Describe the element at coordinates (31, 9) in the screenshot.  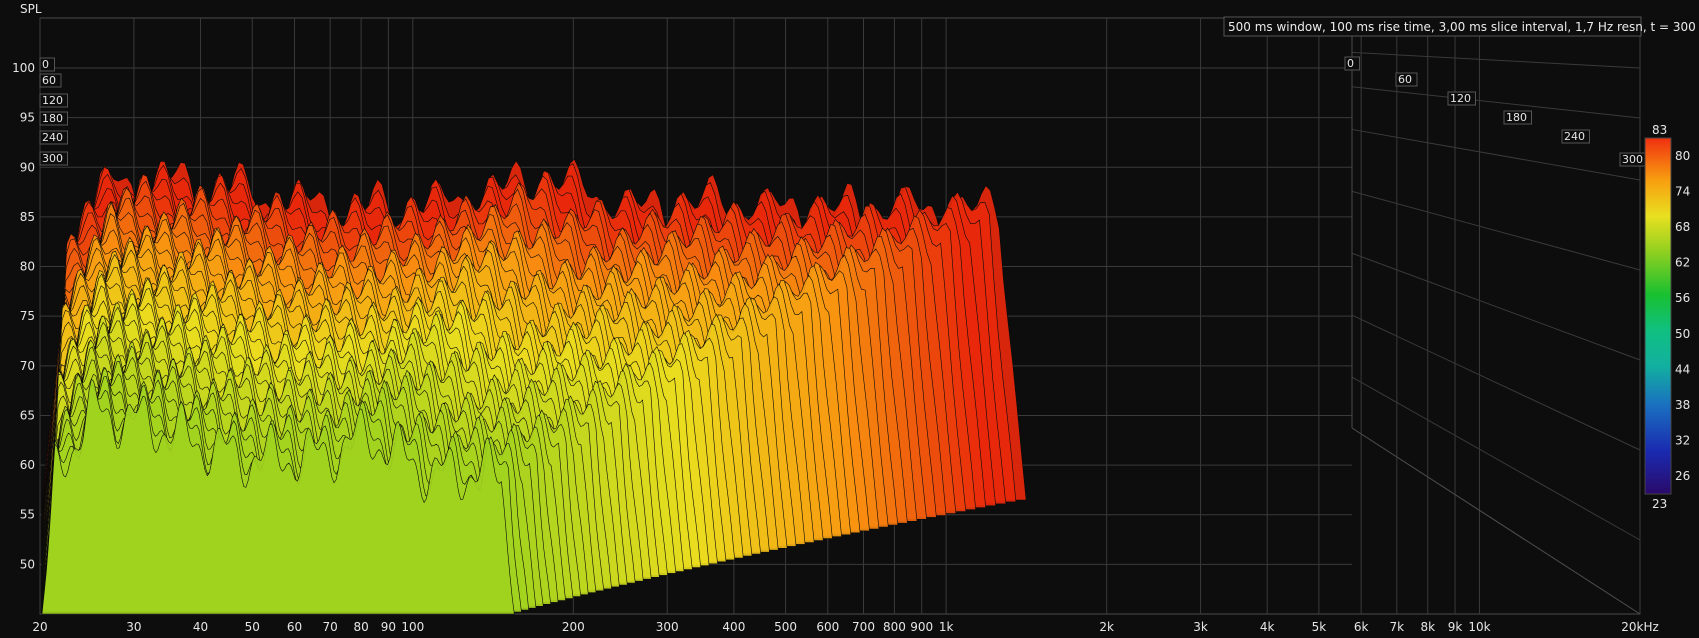
I see `y-axis-label: SPL` at that location.